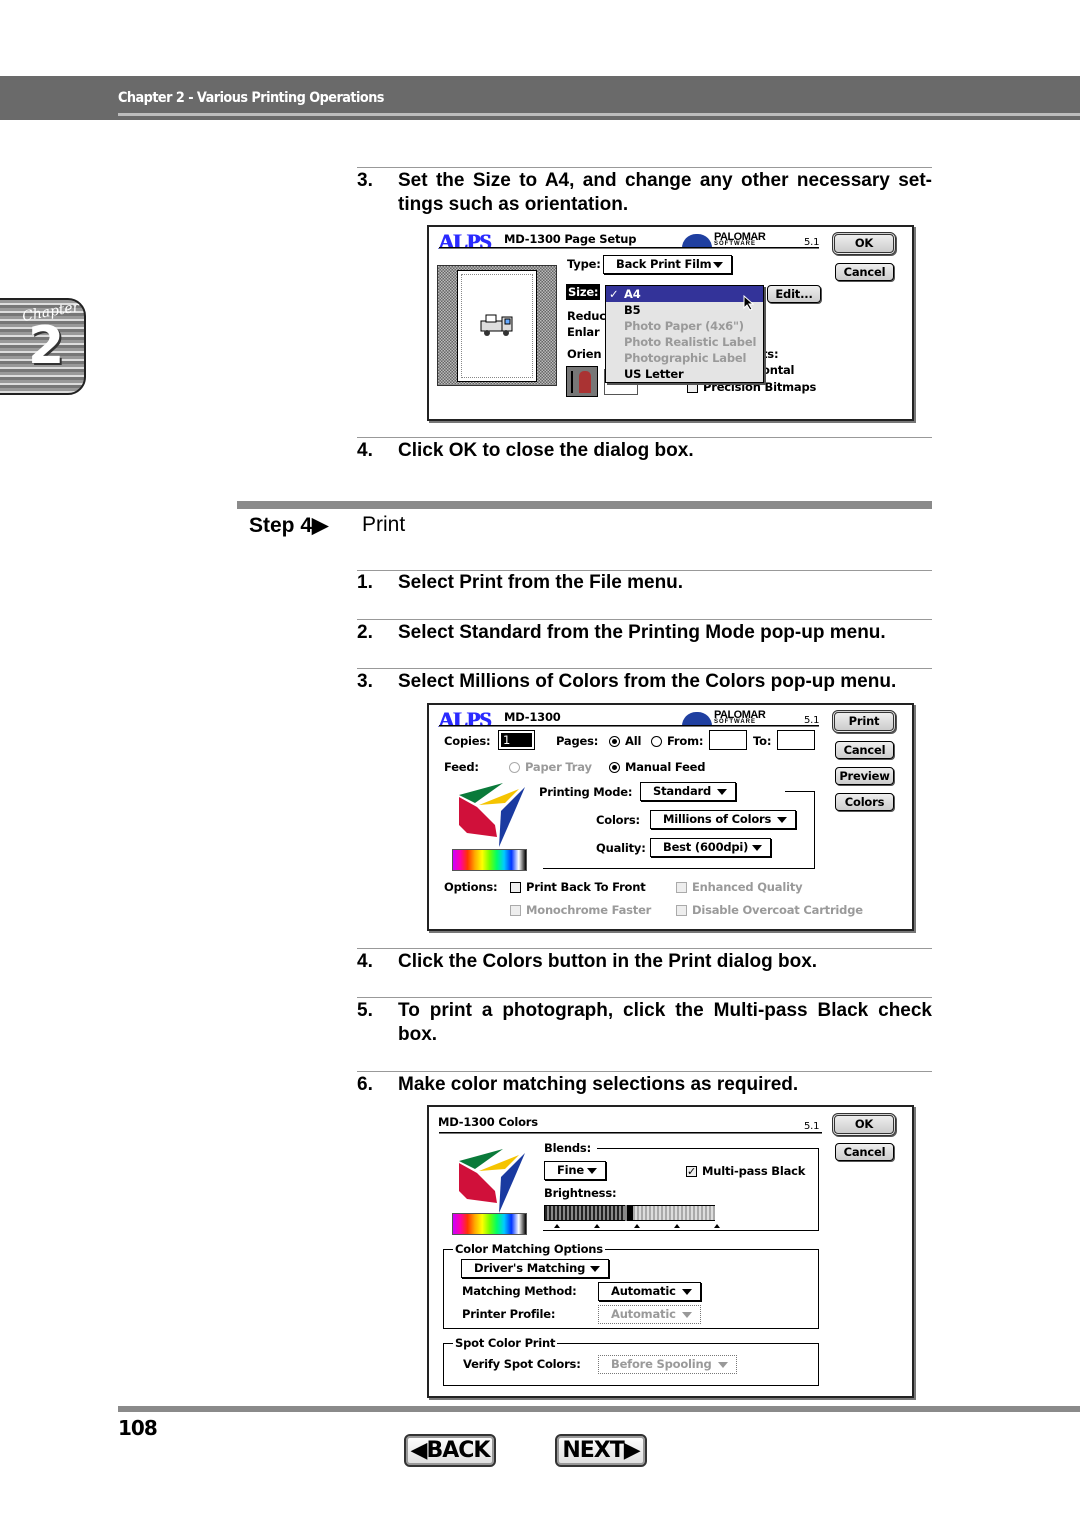  What do you see at coordinates (575, 1170) in the screenshot?
I see `blends-popup: Fine` at bounding box center [575, 1170].